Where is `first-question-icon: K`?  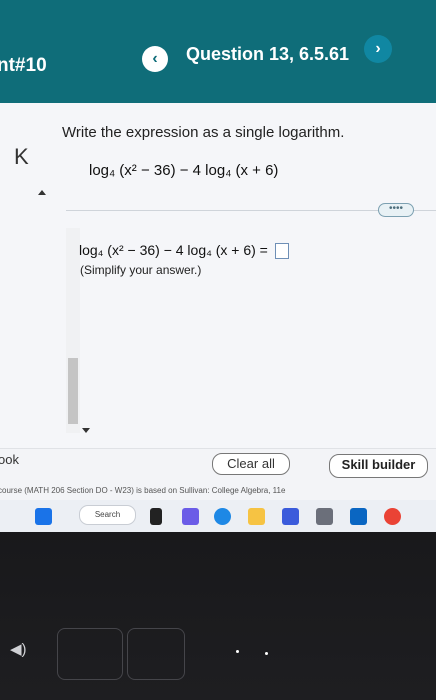 first-question-icon: K is located at coordinates (21, 157).